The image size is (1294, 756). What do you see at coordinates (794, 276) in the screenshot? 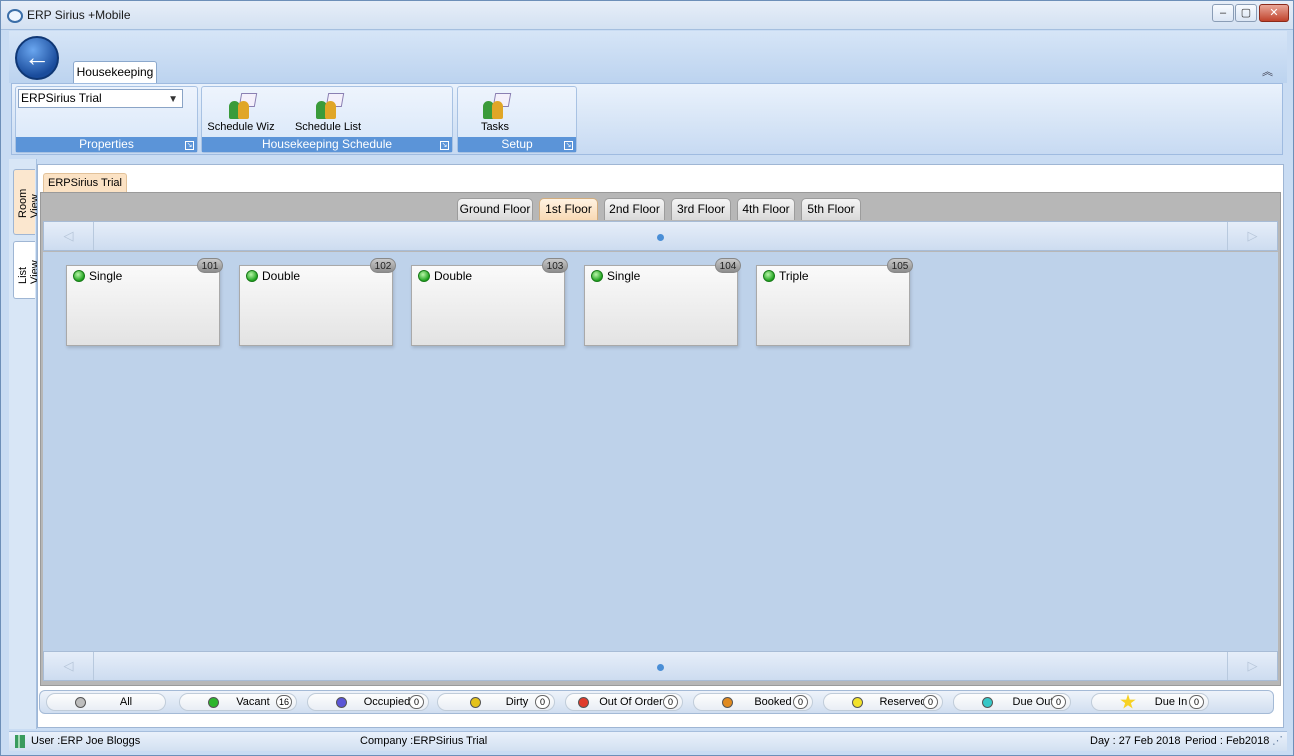
I see `room-type: Triple` at bounding box center [794, 276].